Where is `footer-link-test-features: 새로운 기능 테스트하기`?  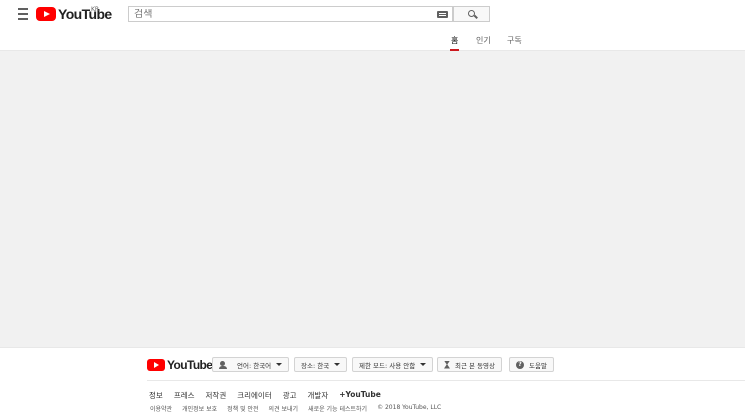 footer-link-test-features: 새로운 기능 테스트하기 is located at coordinates (337, 408).